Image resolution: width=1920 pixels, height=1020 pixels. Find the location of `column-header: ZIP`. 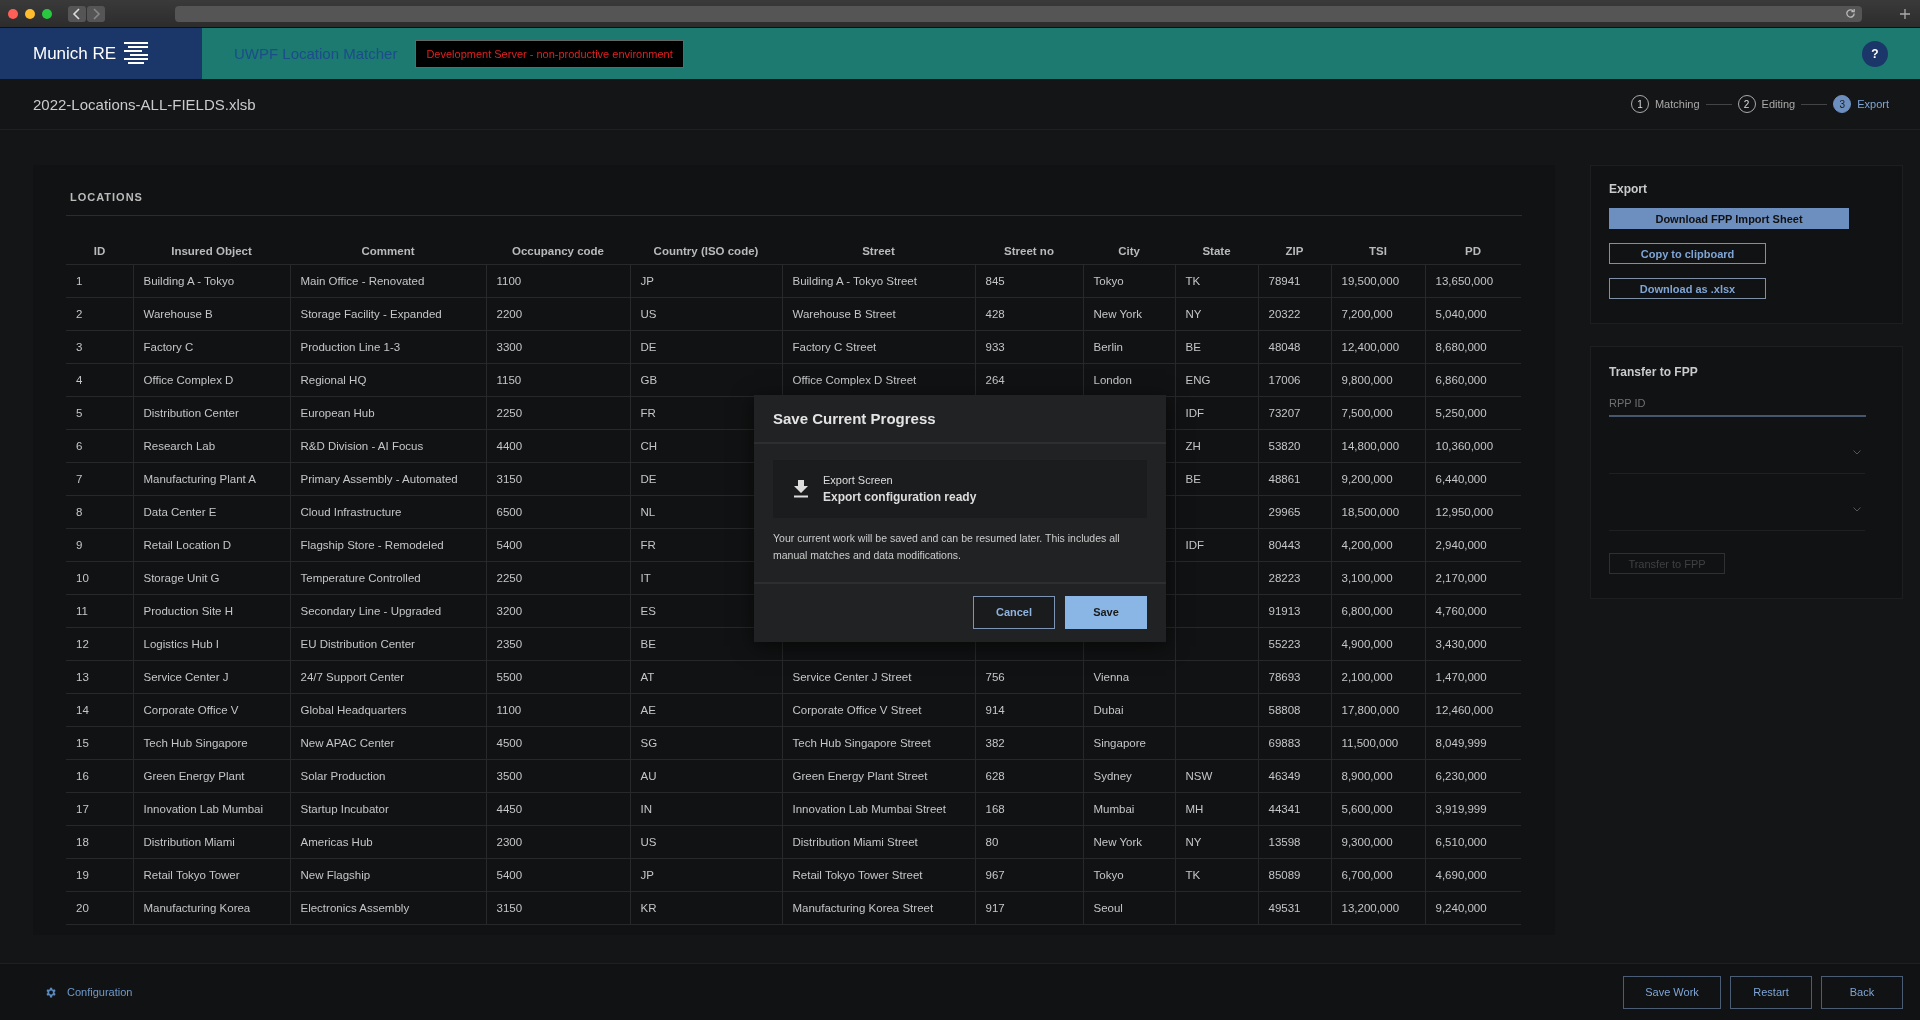

column-header: ZIP is located at coordinates (1294, 251).